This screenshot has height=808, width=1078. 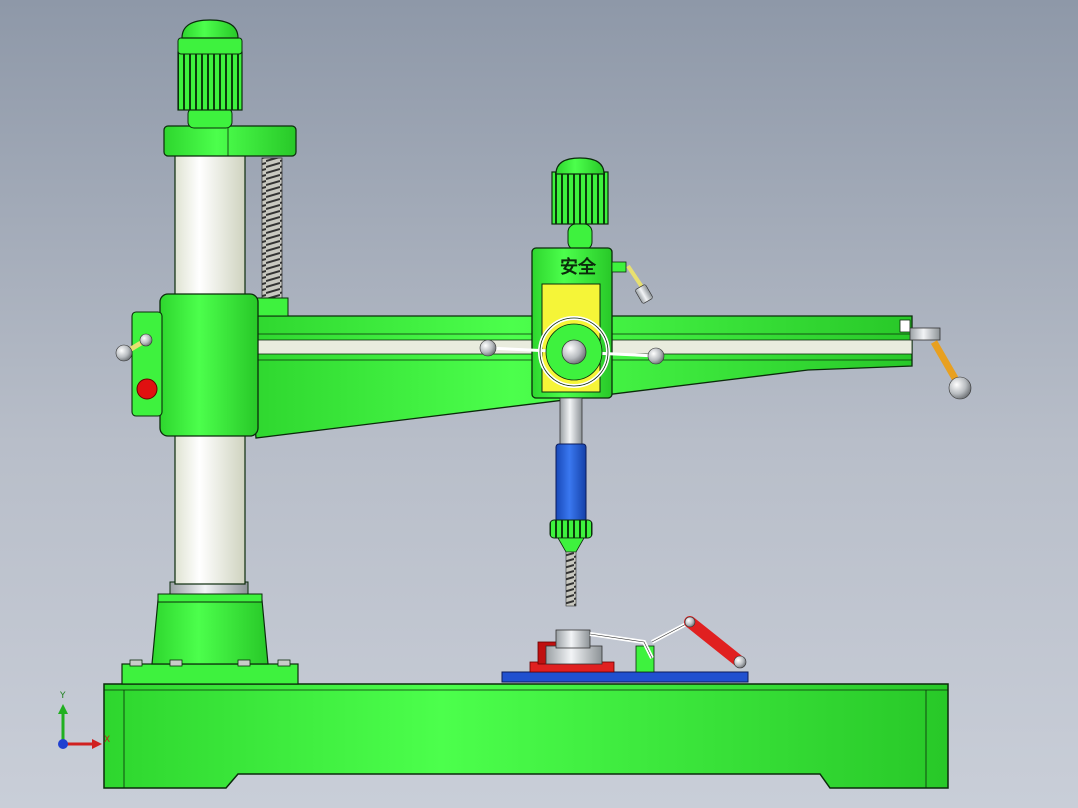 What do you see at coordinates (573, 639) in the screenshot?
I see `workpiece` at bounding box center [573, 639].